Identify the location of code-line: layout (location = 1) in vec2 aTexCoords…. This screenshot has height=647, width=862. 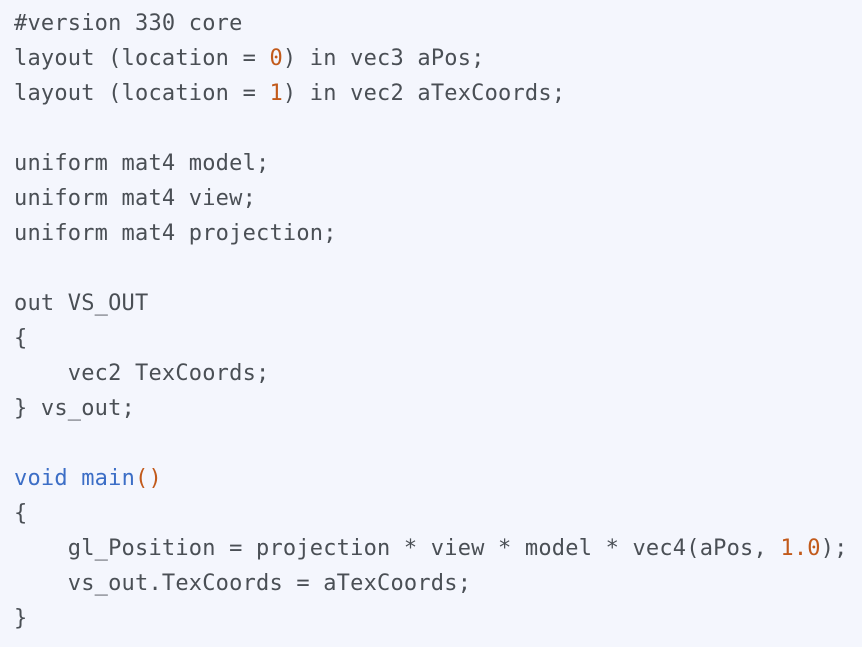
(438, 93).